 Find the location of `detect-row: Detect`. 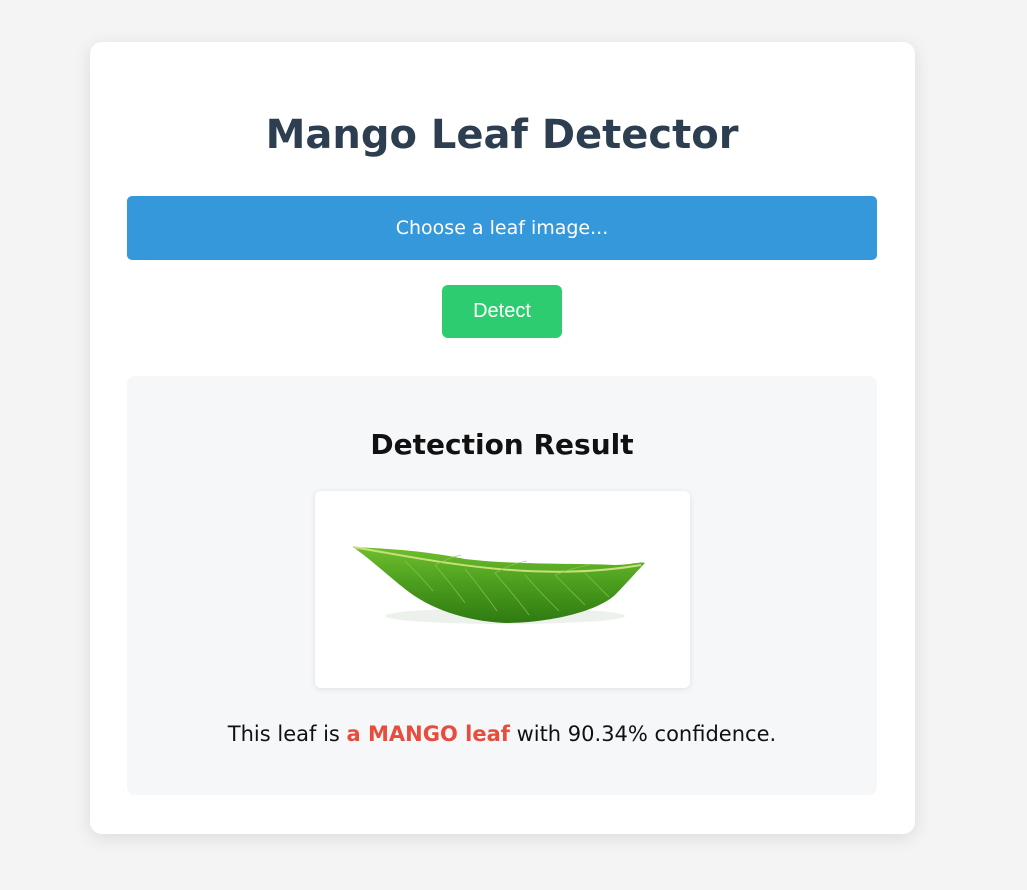

detect-row: Detect is located at coordinates (502, 311).